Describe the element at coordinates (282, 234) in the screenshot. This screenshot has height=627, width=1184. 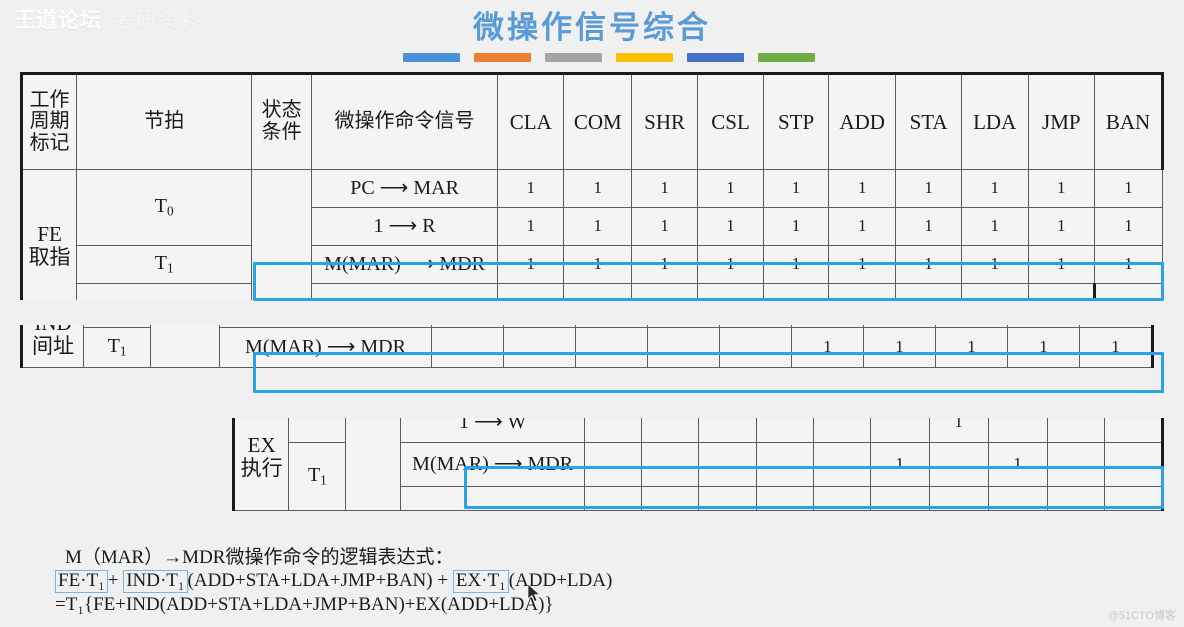
I see `condition-cell-fe` at that location.